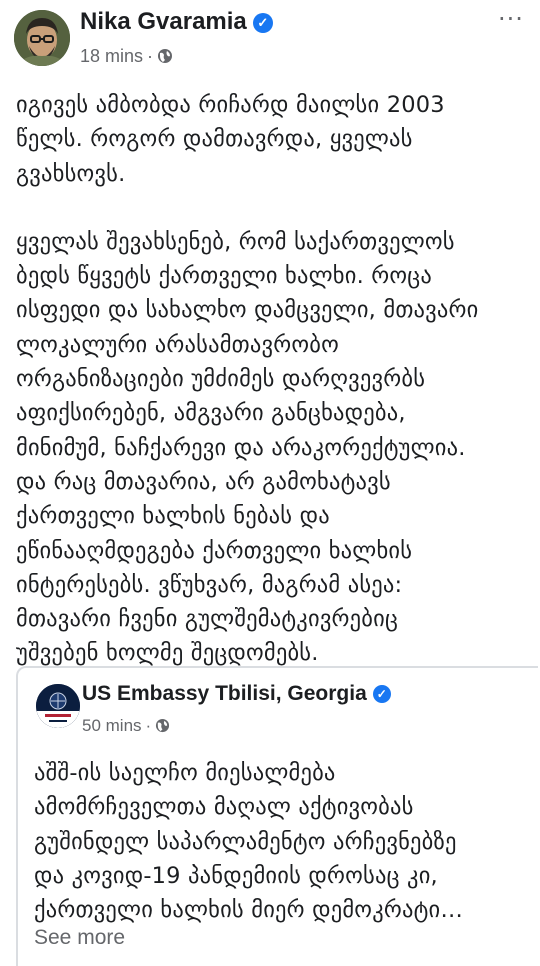 The width and height of the screenshot is (540, 966). I want to click on post-header: Nika Gvaramia ✓ 18 mins · ···, so click(270, 40).